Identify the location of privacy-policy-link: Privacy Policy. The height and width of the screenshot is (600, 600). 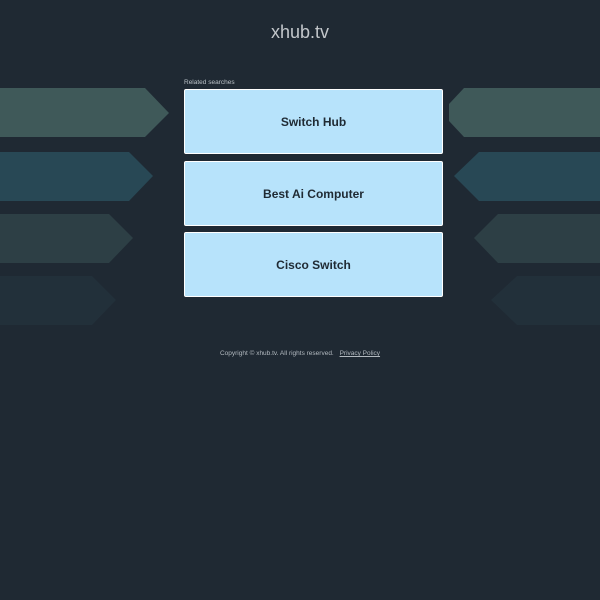
(360, 353).